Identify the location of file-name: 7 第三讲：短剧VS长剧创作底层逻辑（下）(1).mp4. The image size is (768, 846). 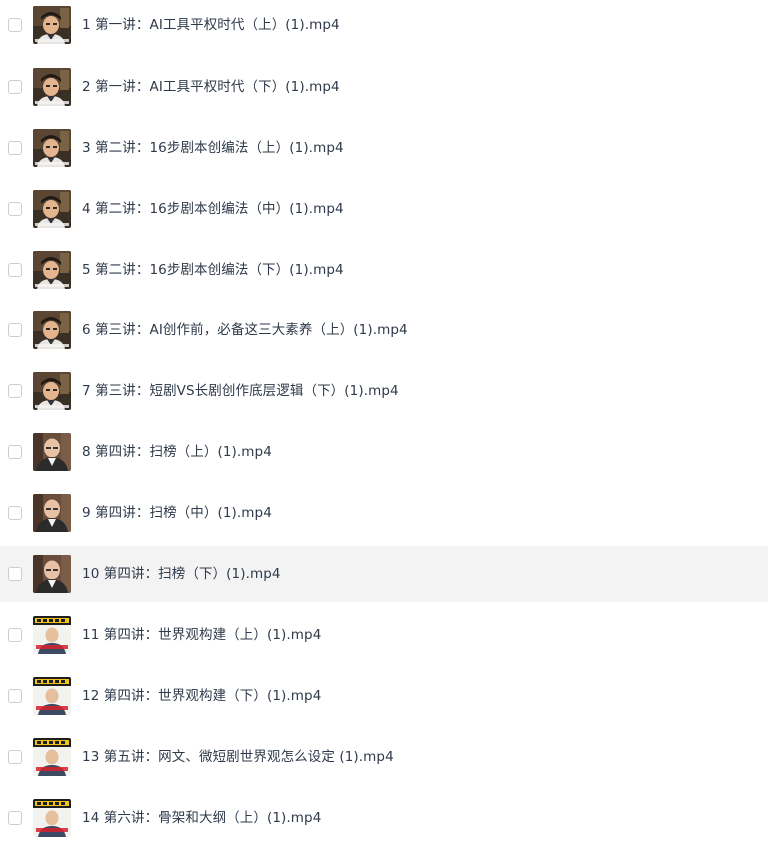
(240, 391).